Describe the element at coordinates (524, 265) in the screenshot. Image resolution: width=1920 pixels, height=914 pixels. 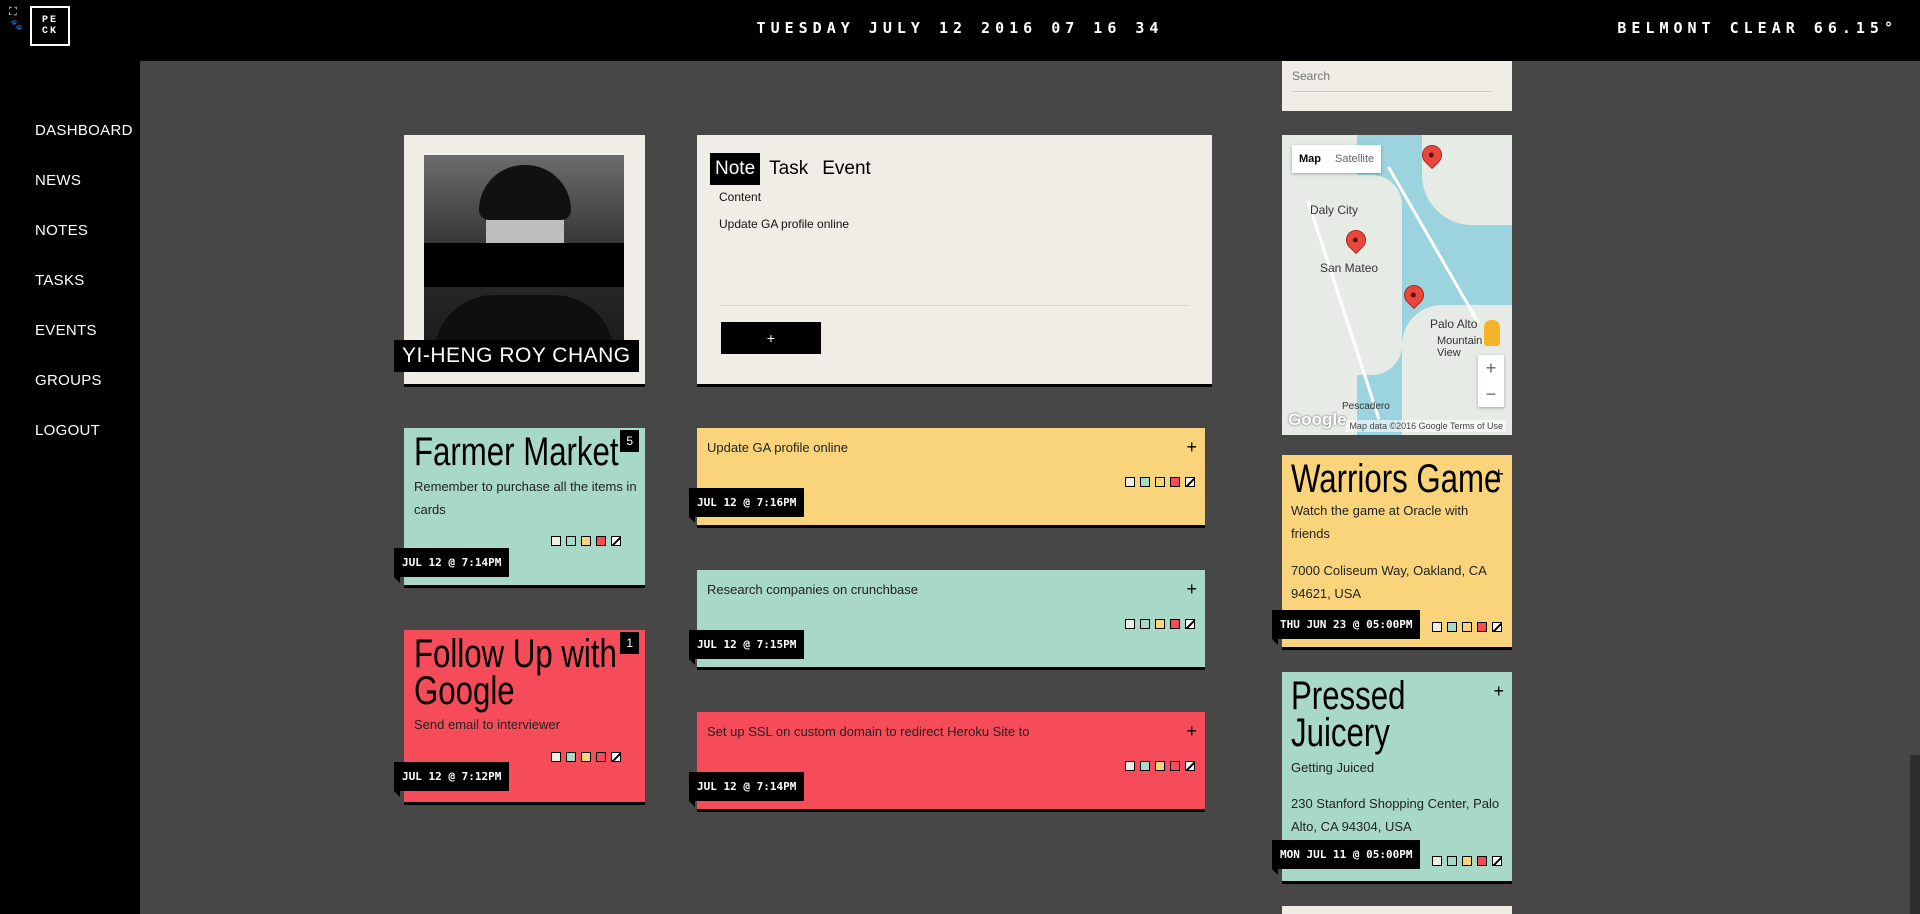
I see `photo-censor-bar` at that location.